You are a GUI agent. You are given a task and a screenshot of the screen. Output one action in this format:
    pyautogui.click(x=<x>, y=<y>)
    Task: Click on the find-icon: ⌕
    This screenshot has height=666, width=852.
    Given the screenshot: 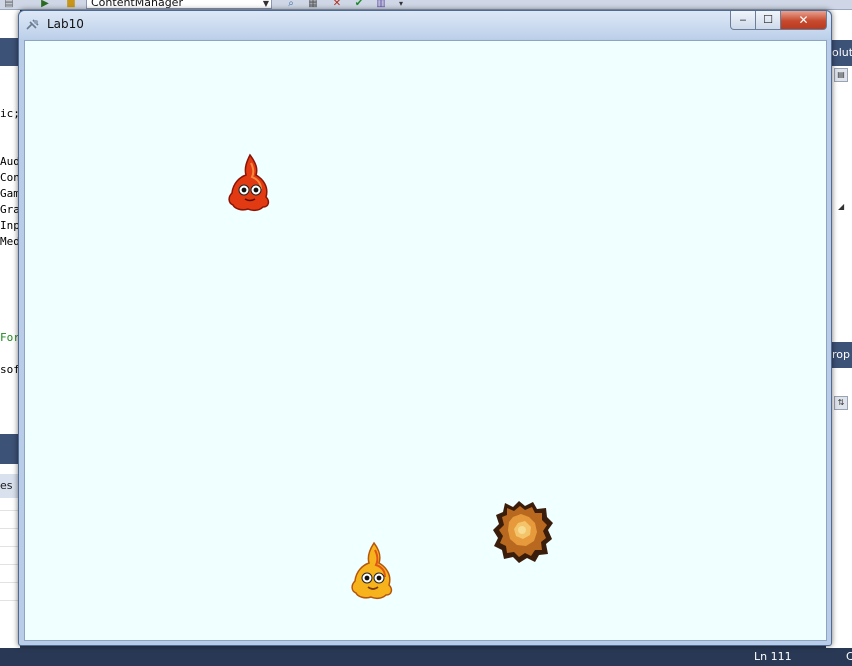 What is the action you would take?
    pyautogui.click(x=291, y=5)
    